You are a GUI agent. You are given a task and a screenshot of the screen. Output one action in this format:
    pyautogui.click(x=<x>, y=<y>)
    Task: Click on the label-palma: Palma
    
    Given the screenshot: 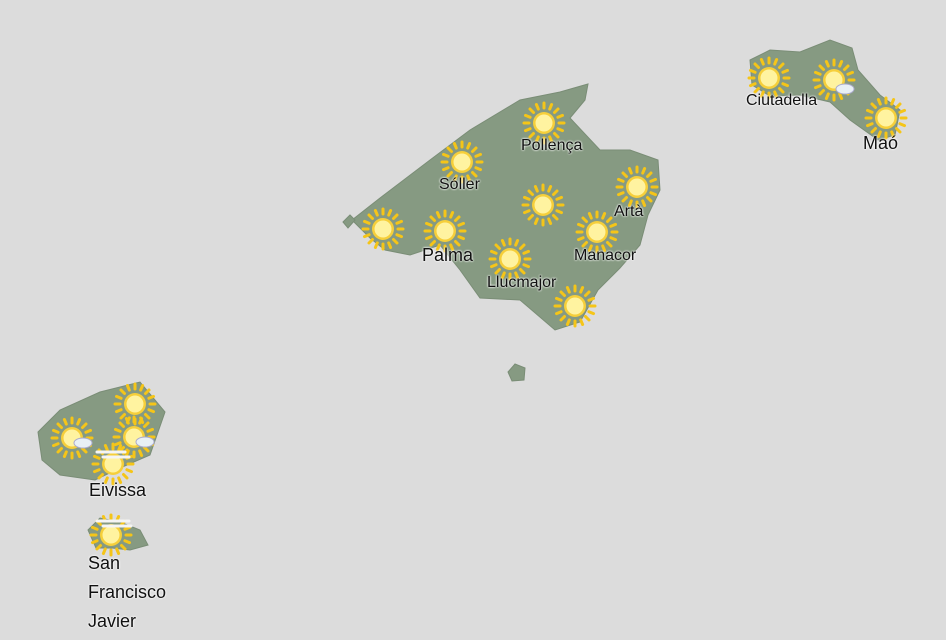 What is the action you would take?
    pyautogui.click(x=447, y=255)
    